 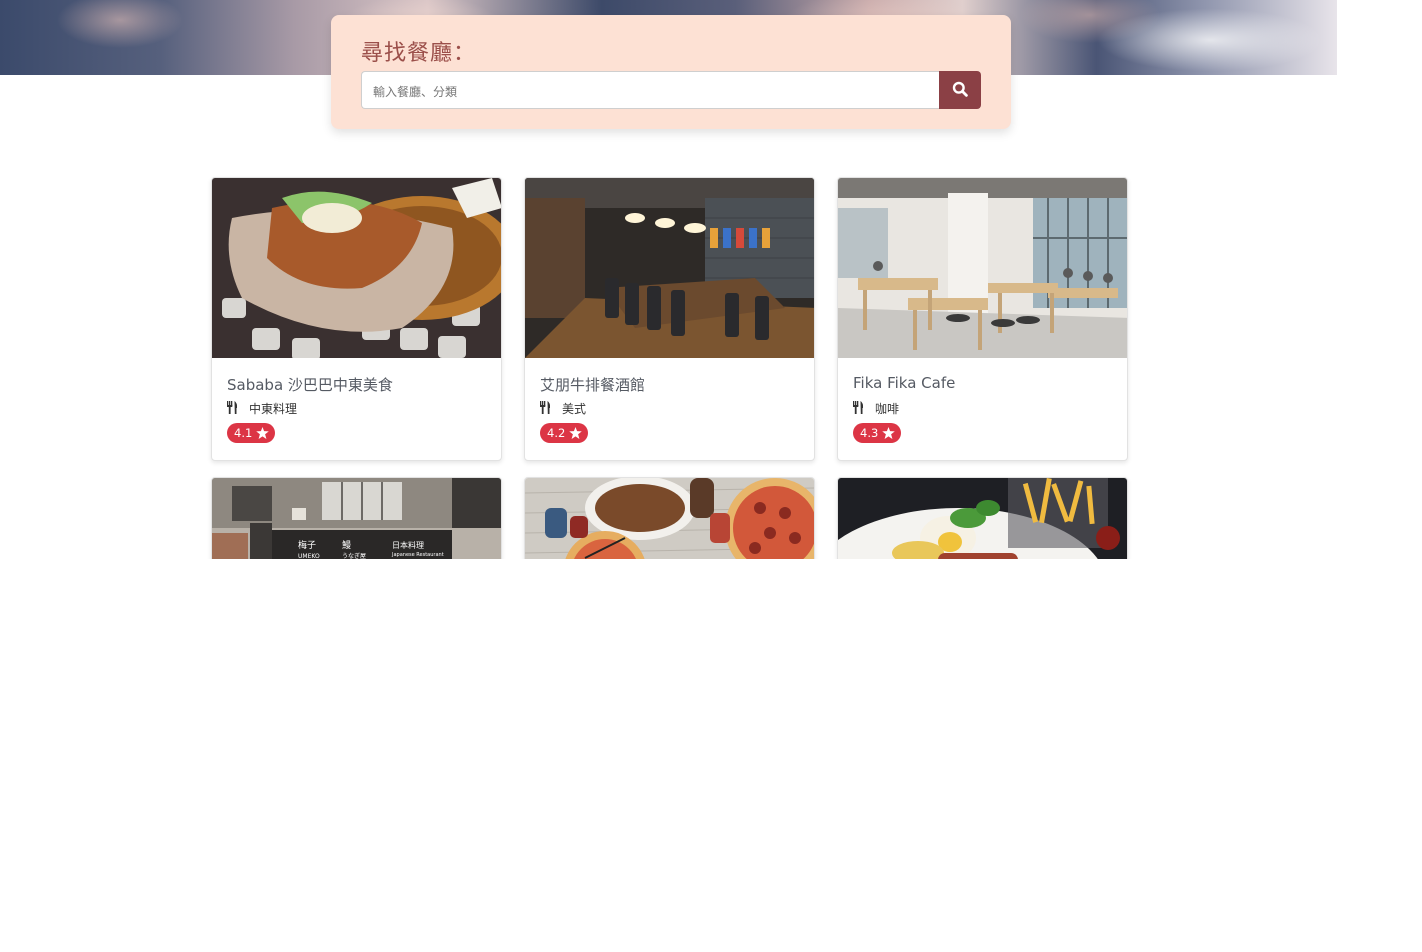 I want to click on svg-text: 鰻, so click(x=346, y=545).